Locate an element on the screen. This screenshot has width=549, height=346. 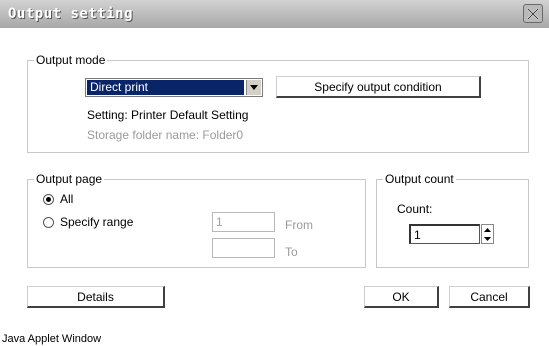
count-field: 1 is located at coordinates (444, 234).